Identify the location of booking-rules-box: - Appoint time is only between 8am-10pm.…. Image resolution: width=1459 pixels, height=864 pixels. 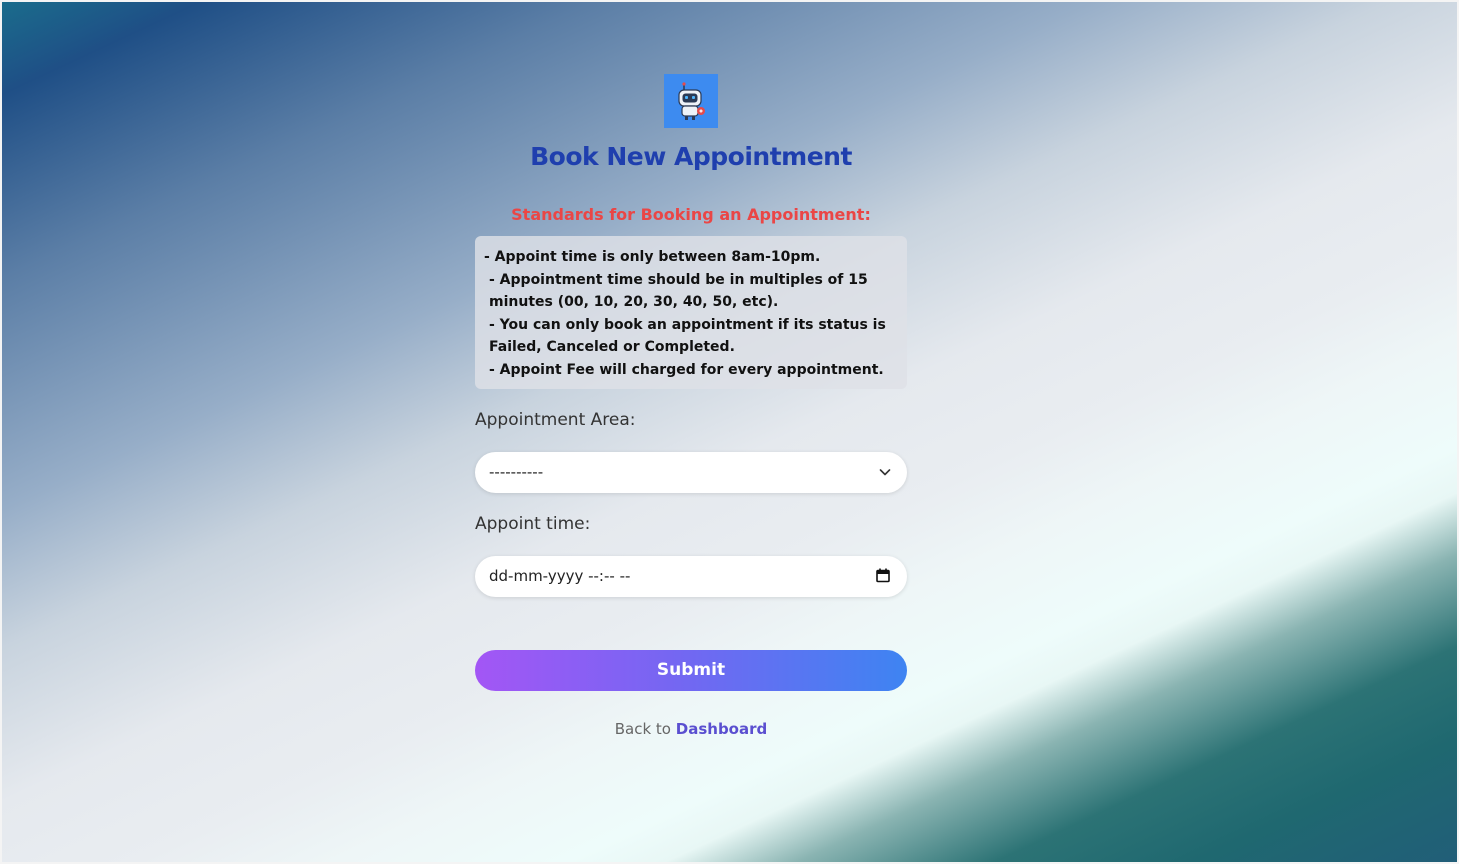
(691, 312).